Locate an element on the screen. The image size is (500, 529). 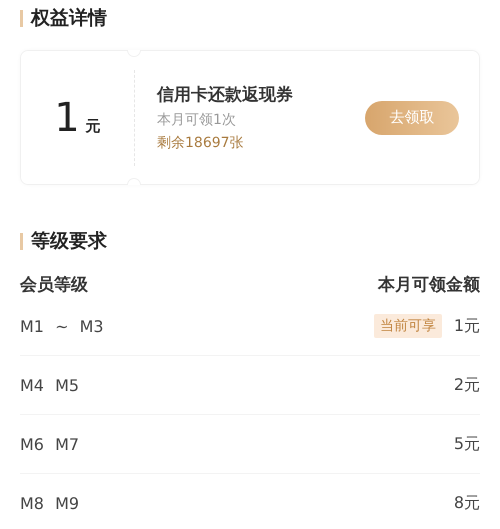
column-header: 会员等级 is located at coordinates (54, 285).